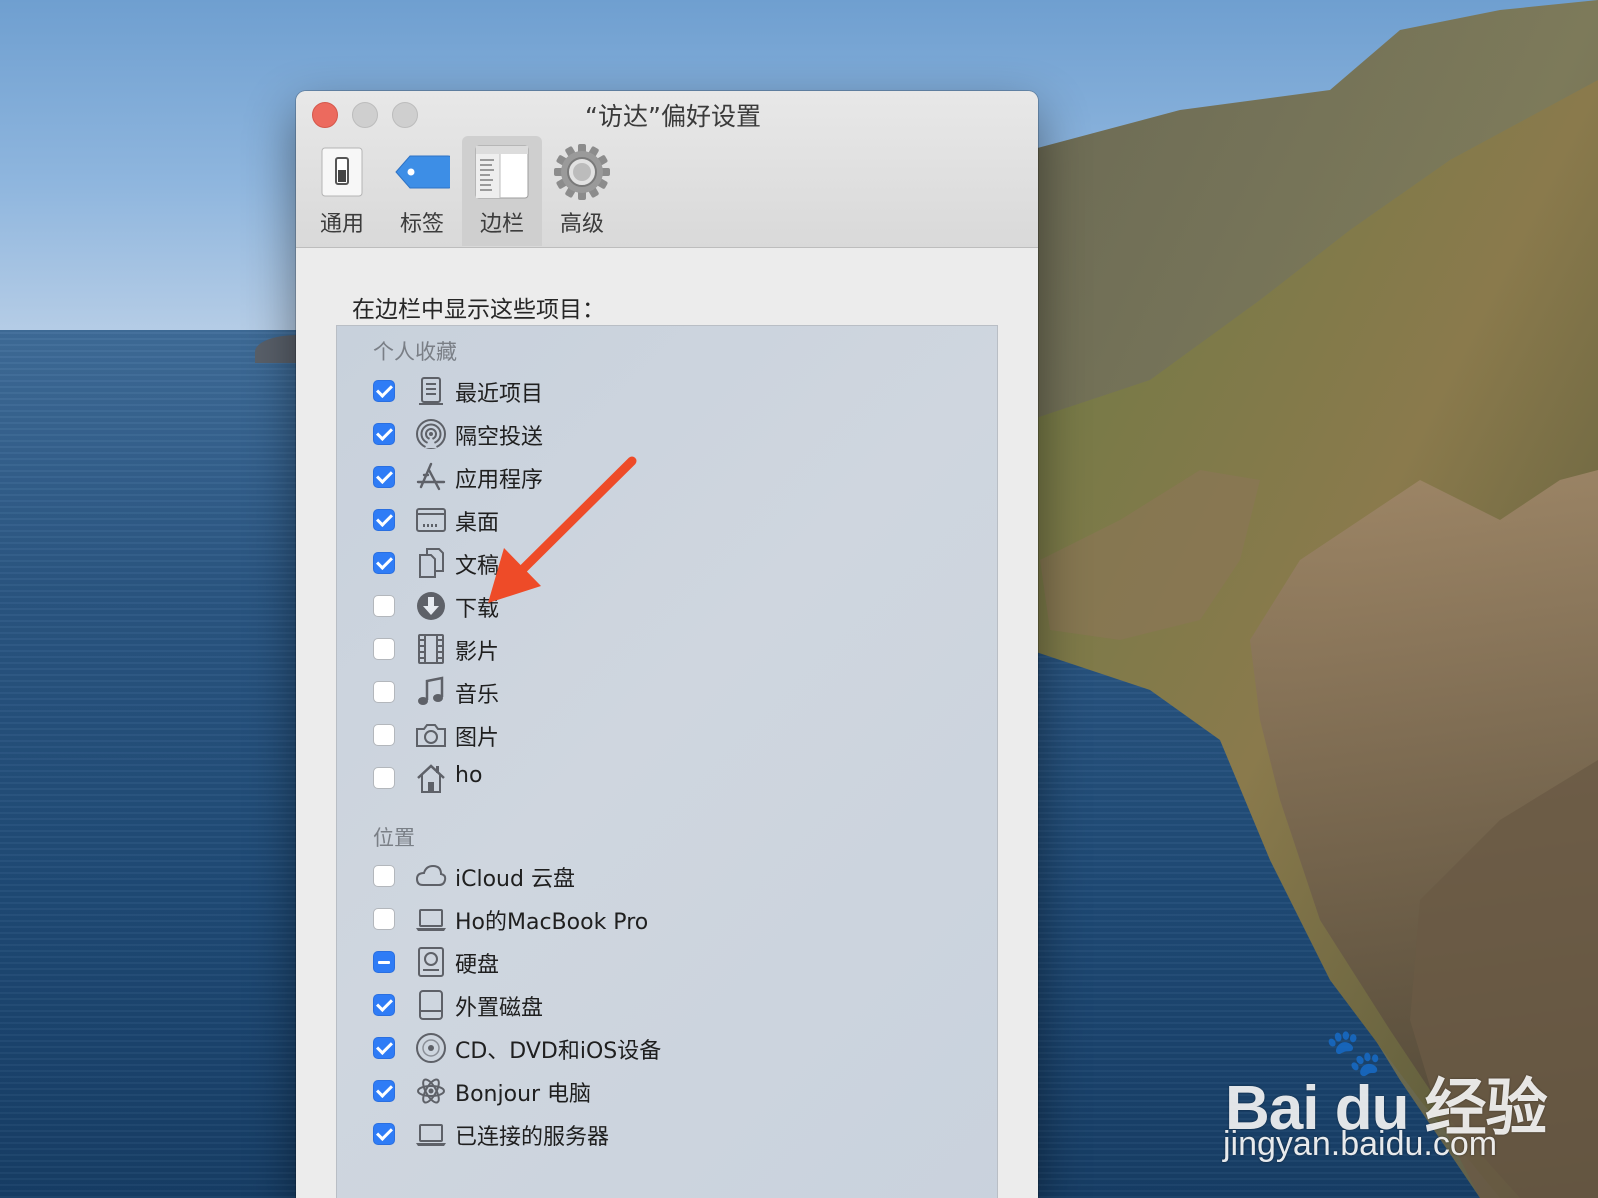  I want to click on checkbox-movies, so click(384, 649).